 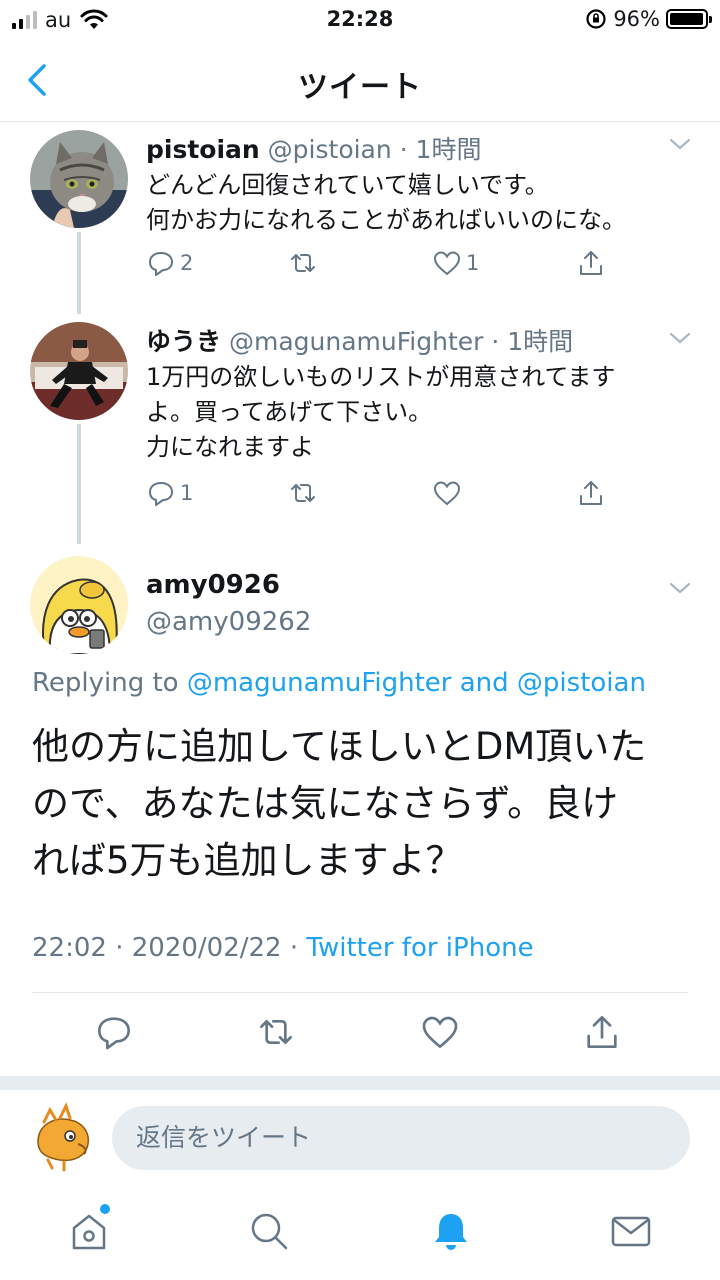 I want to click on nav-bar: ツイート, so click(x=360, y=81).